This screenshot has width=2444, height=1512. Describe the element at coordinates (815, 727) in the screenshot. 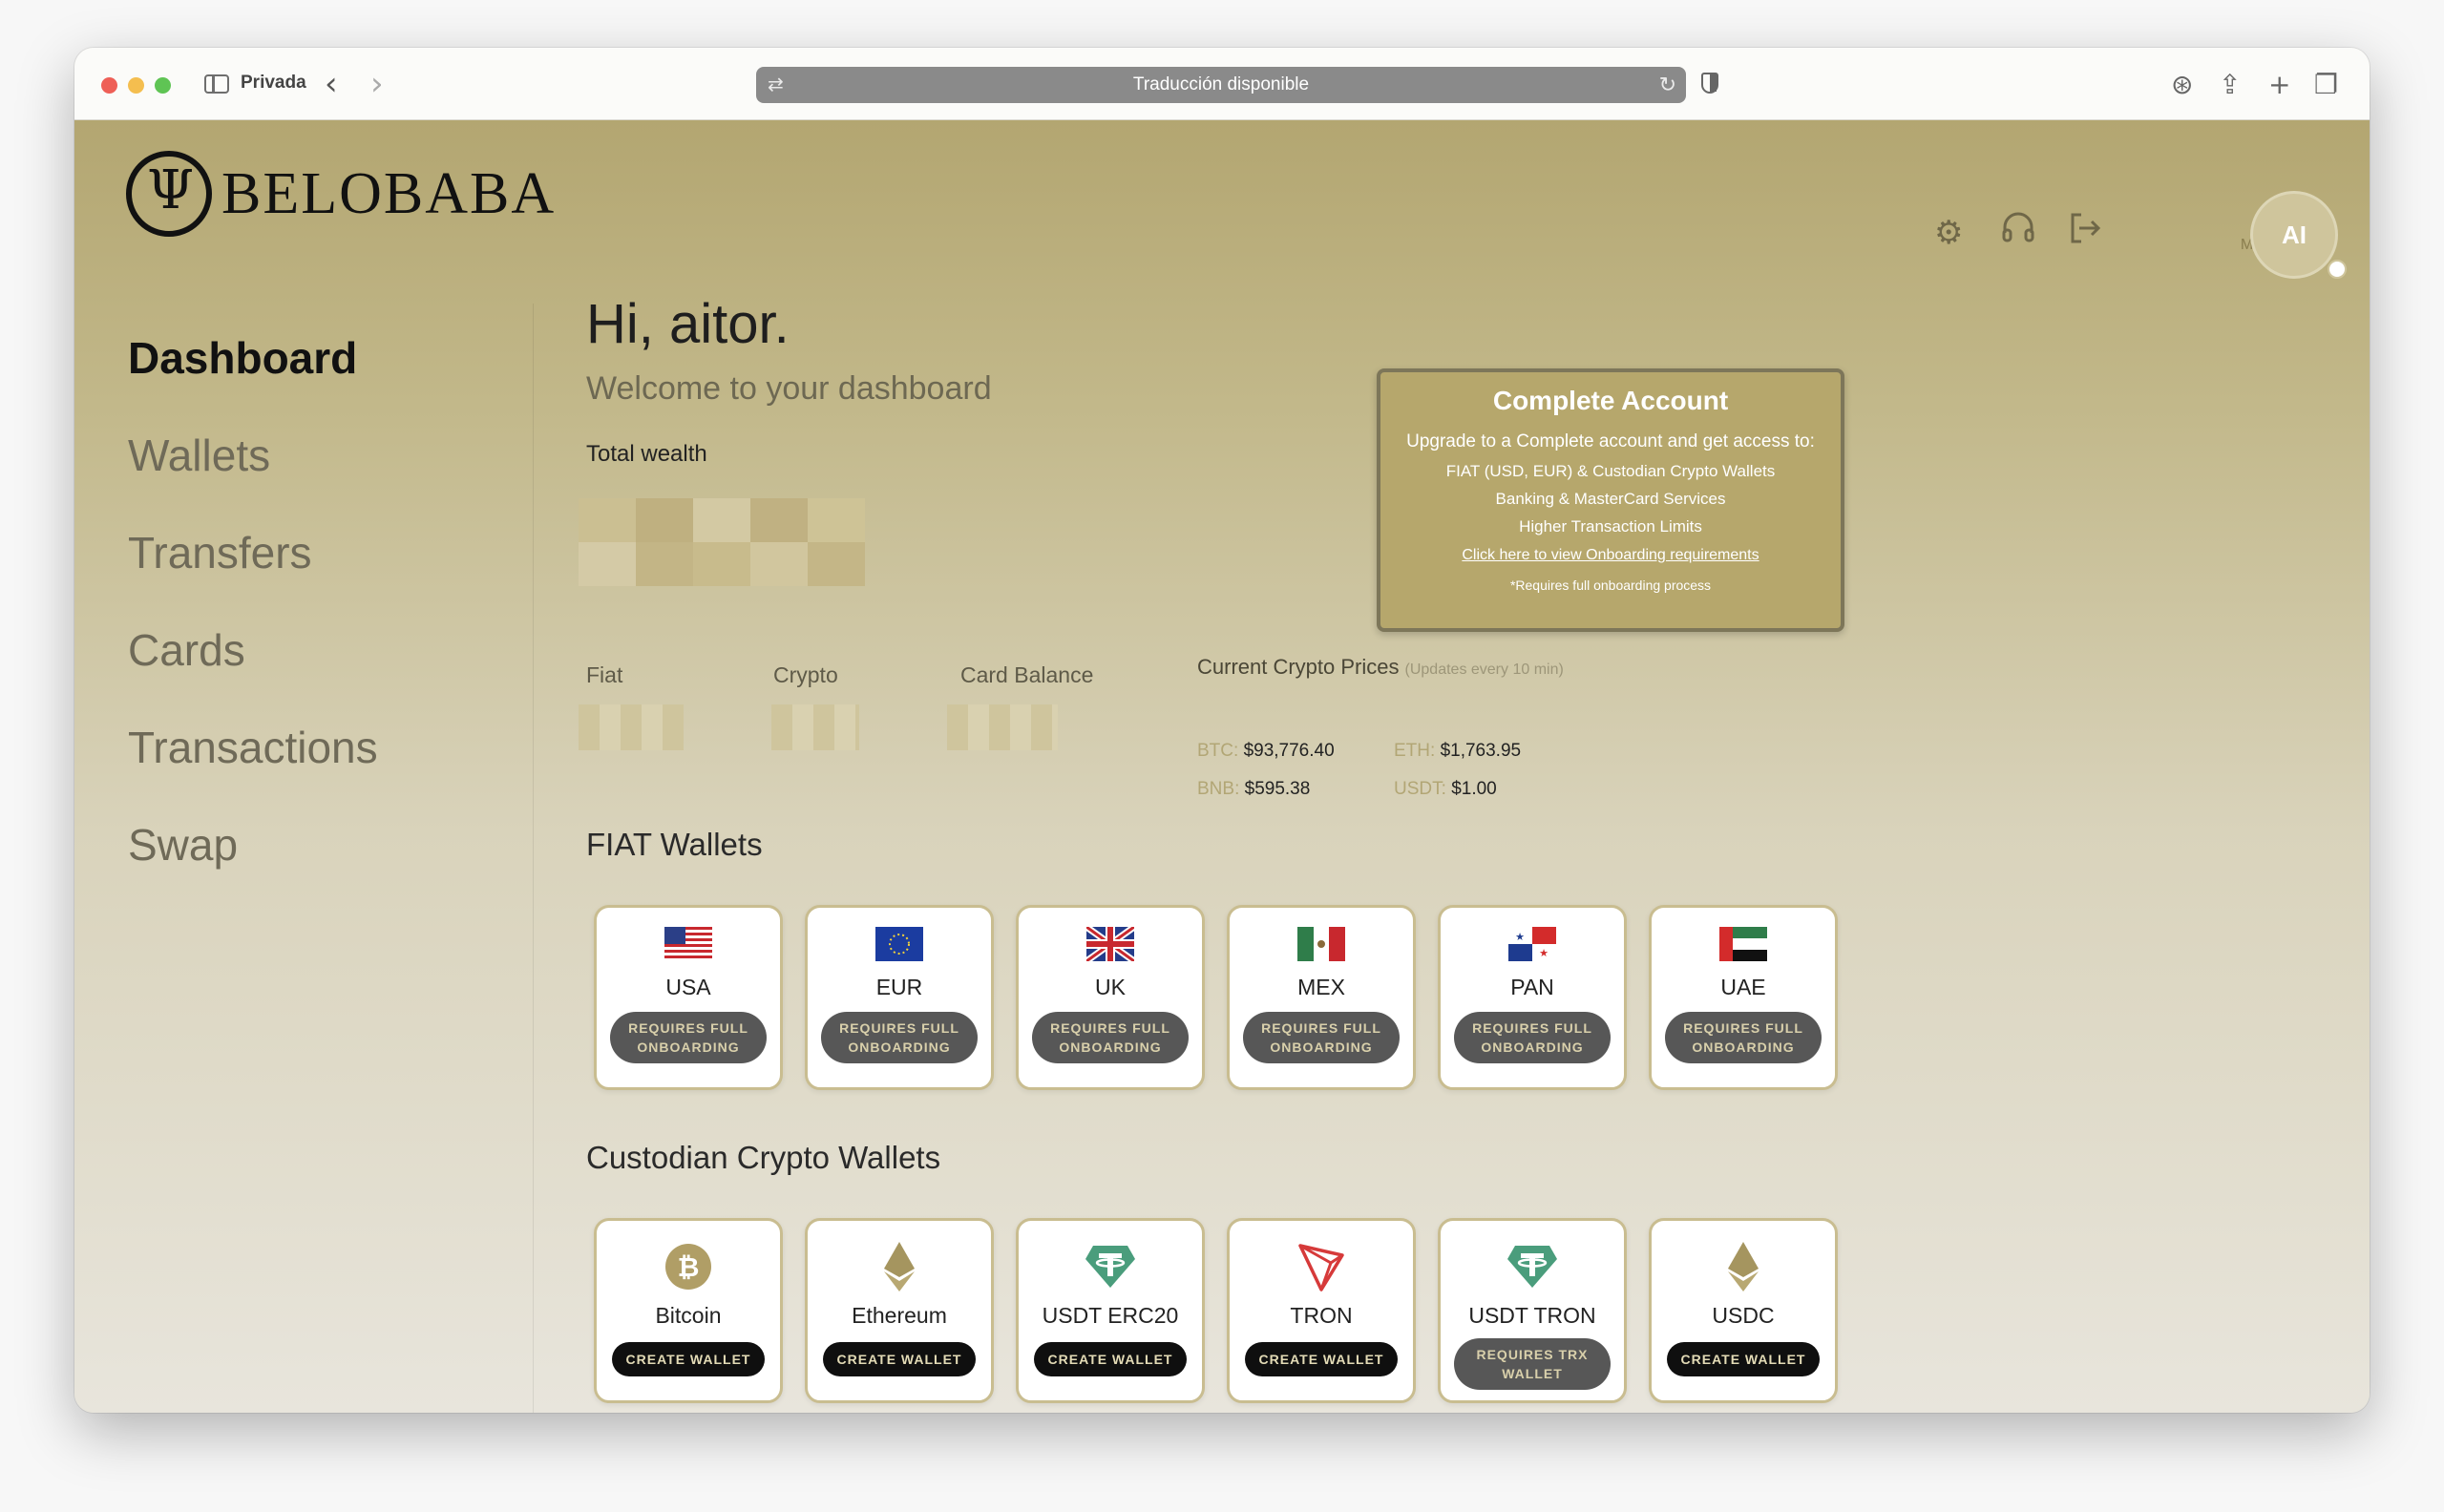

I see `crypto-value-blurred` at that location.